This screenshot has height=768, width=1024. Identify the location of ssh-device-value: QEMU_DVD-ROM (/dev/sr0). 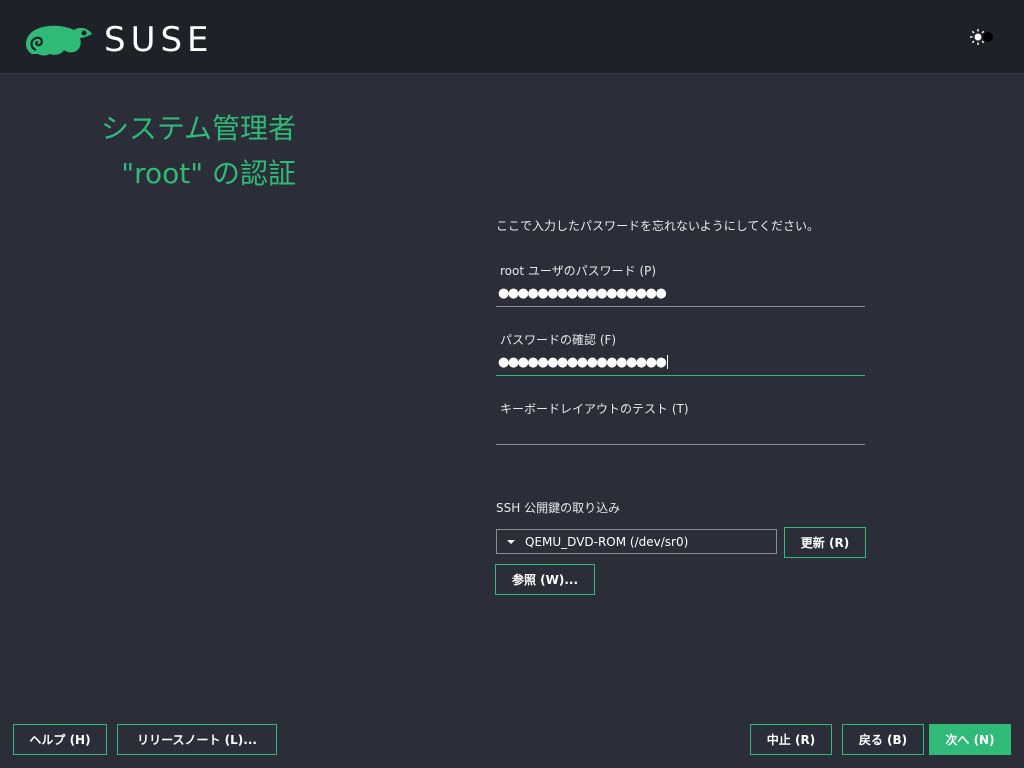
(607, 541).